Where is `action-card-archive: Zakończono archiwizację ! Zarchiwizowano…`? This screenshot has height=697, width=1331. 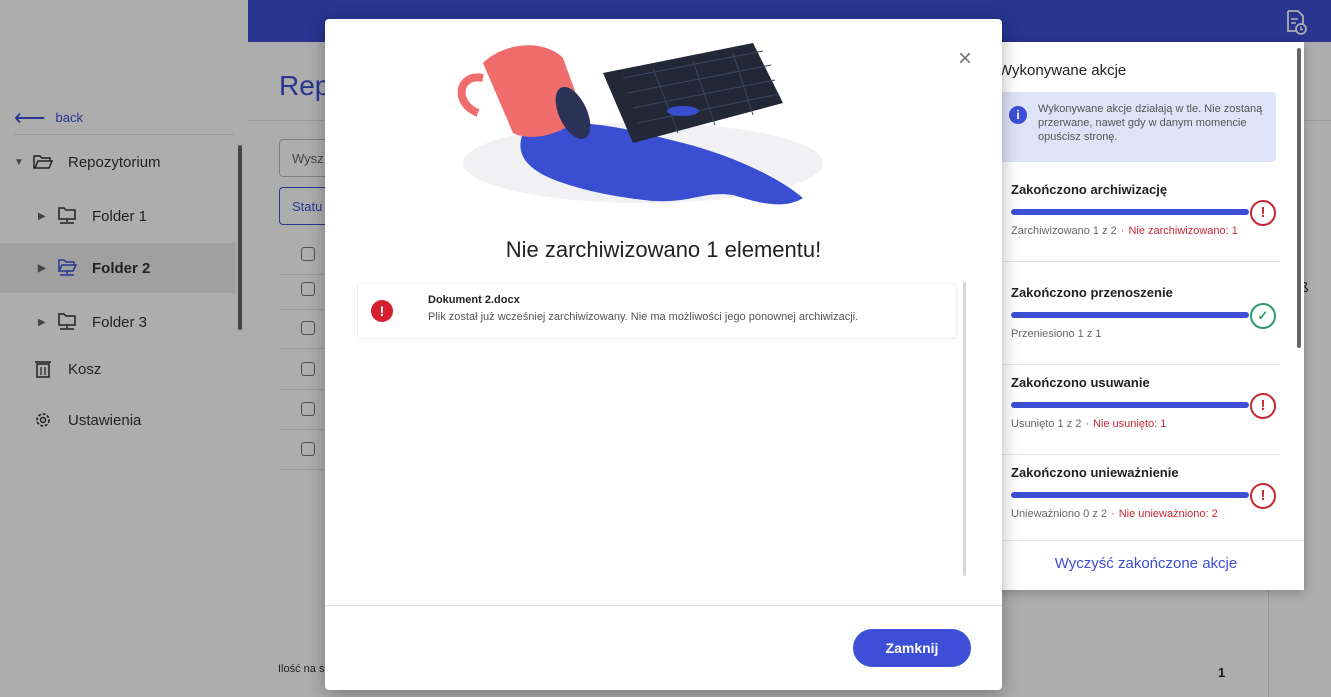 action-card-archive: Zakończono archiwizację ! Zarchiwizowano… is located at coordinates (1139, 217).